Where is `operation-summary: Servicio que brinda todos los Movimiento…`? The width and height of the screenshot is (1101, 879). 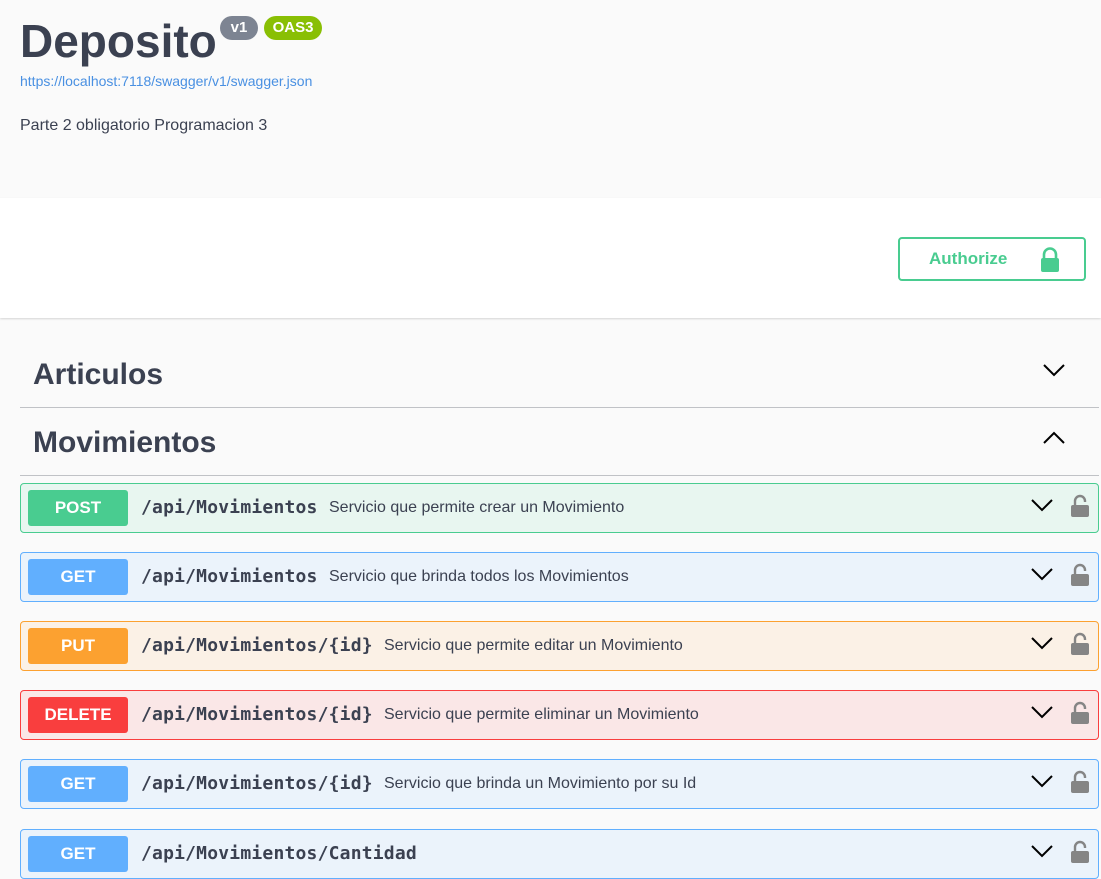 operation-summary: Servicio que brinda todos los Movimiento… is located at coordinates (479, 576).